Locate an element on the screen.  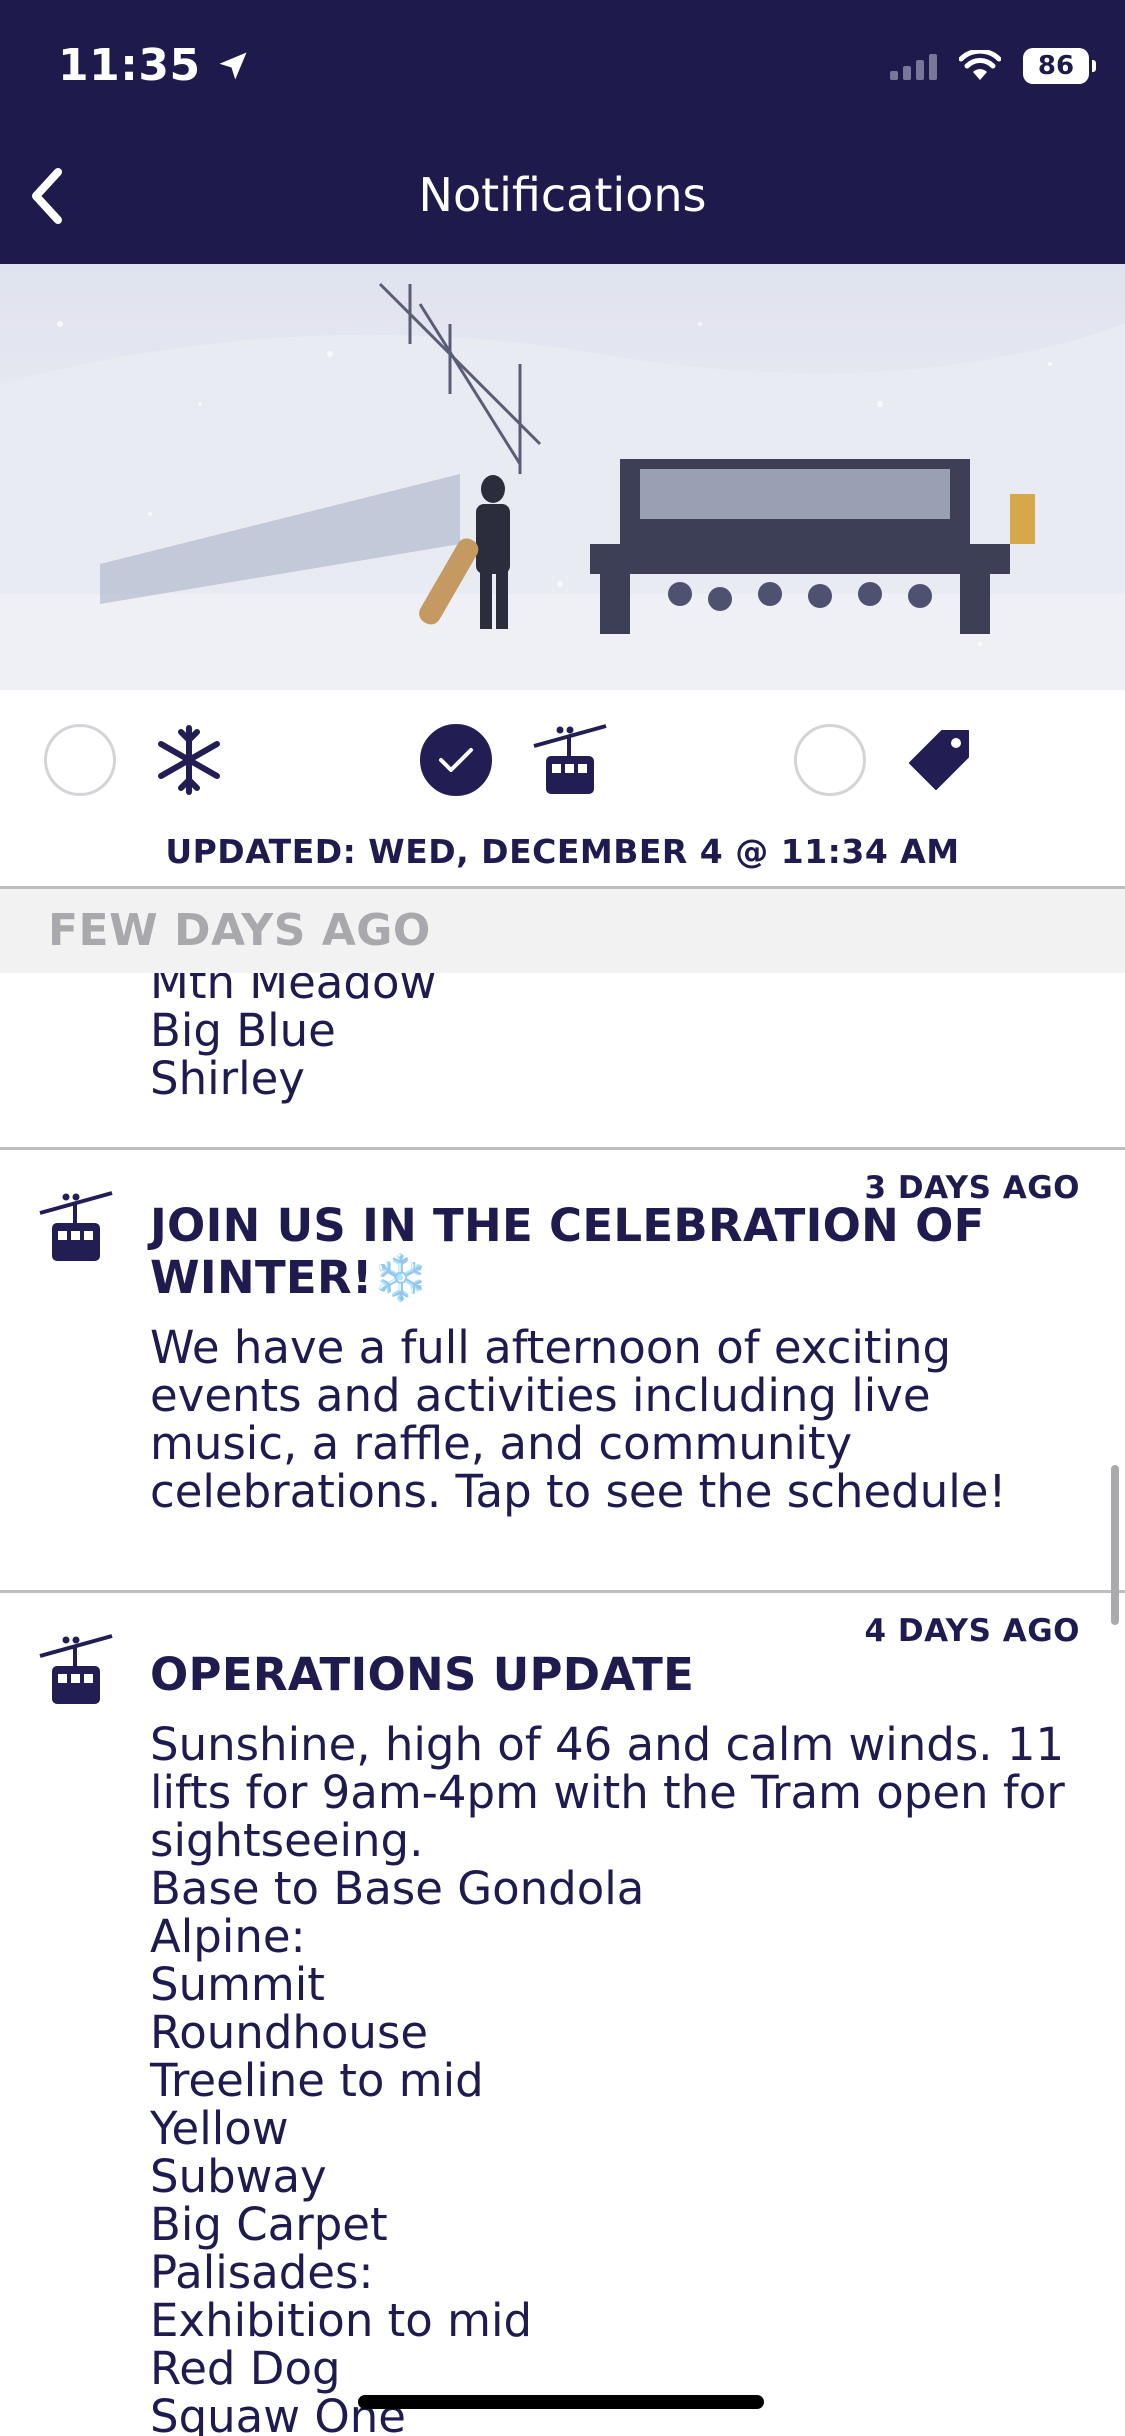
location-arrow-icon is located at coordinates (233, 65).